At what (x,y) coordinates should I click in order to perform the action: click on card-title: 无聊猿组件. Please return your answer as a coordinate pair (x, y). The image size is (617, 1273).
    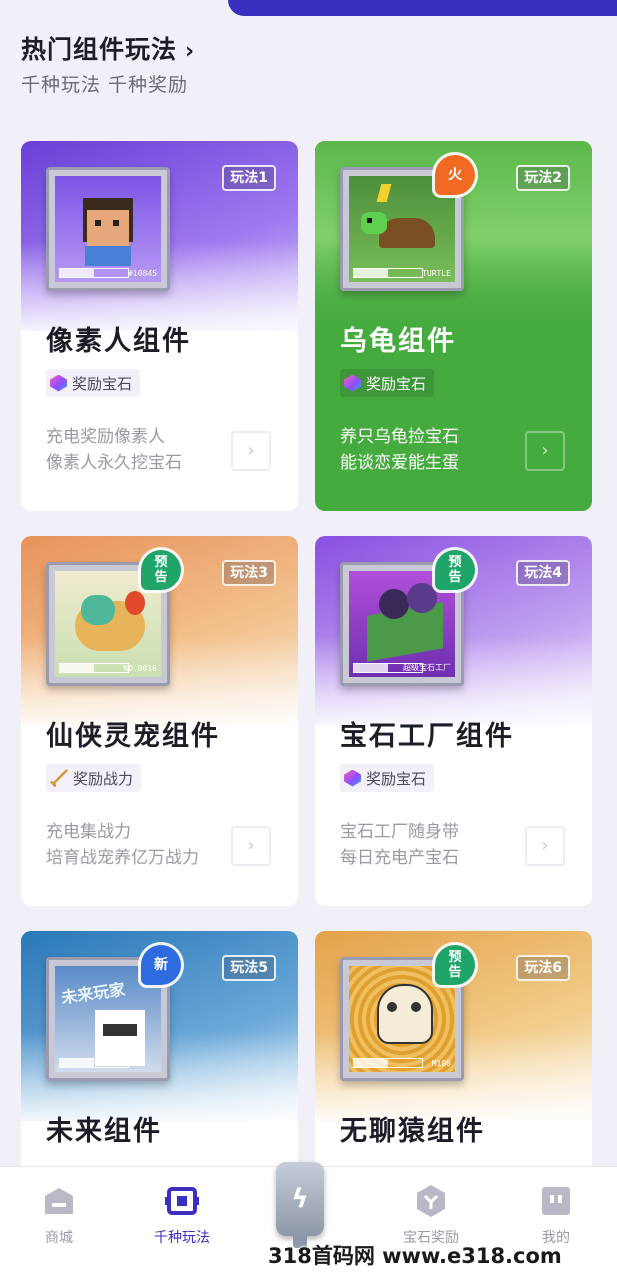
    Looking at the image, I should click on (412, 1131).